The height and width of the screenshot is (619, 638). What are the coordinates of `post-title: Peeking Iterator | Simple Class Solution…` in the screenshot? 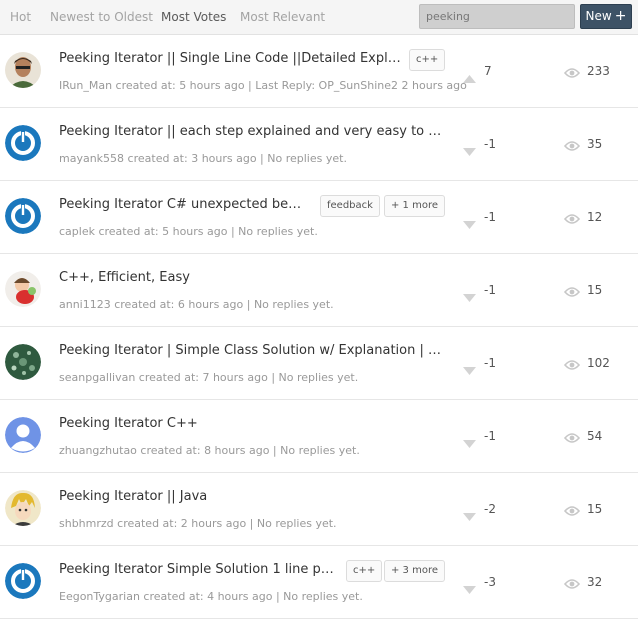 It's located at (251, 350).